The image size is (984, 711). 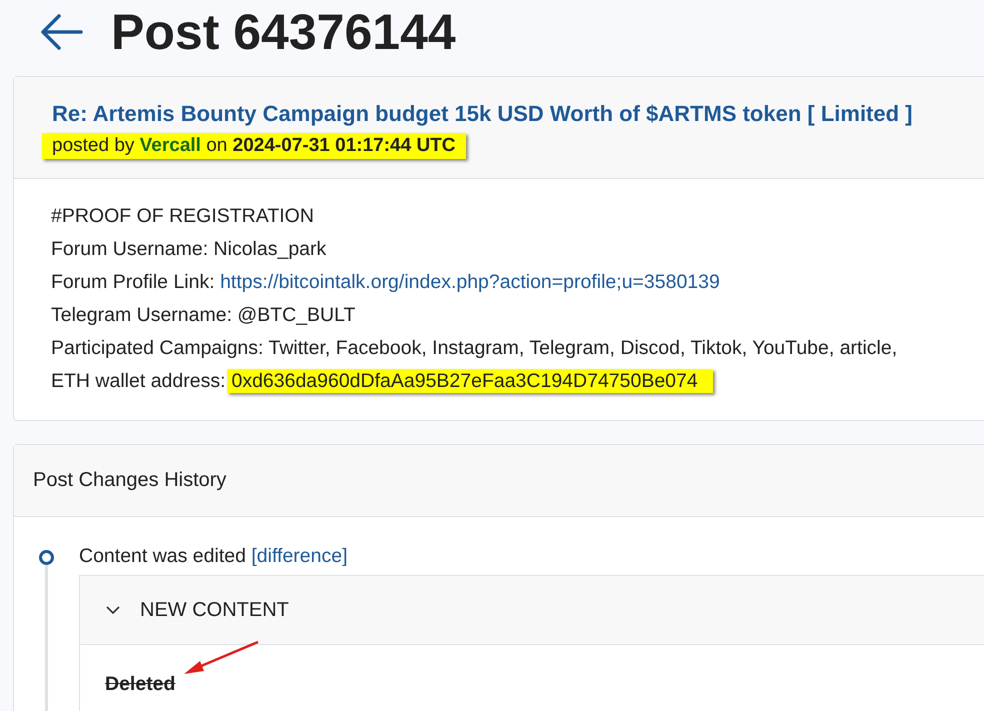 I want to click on post-text-line: Participated Campaigns: Twitter, Facebook, Instagram, Telegram, Discod, Tiktok, YouTube, article,, so click(x=474, y=348).